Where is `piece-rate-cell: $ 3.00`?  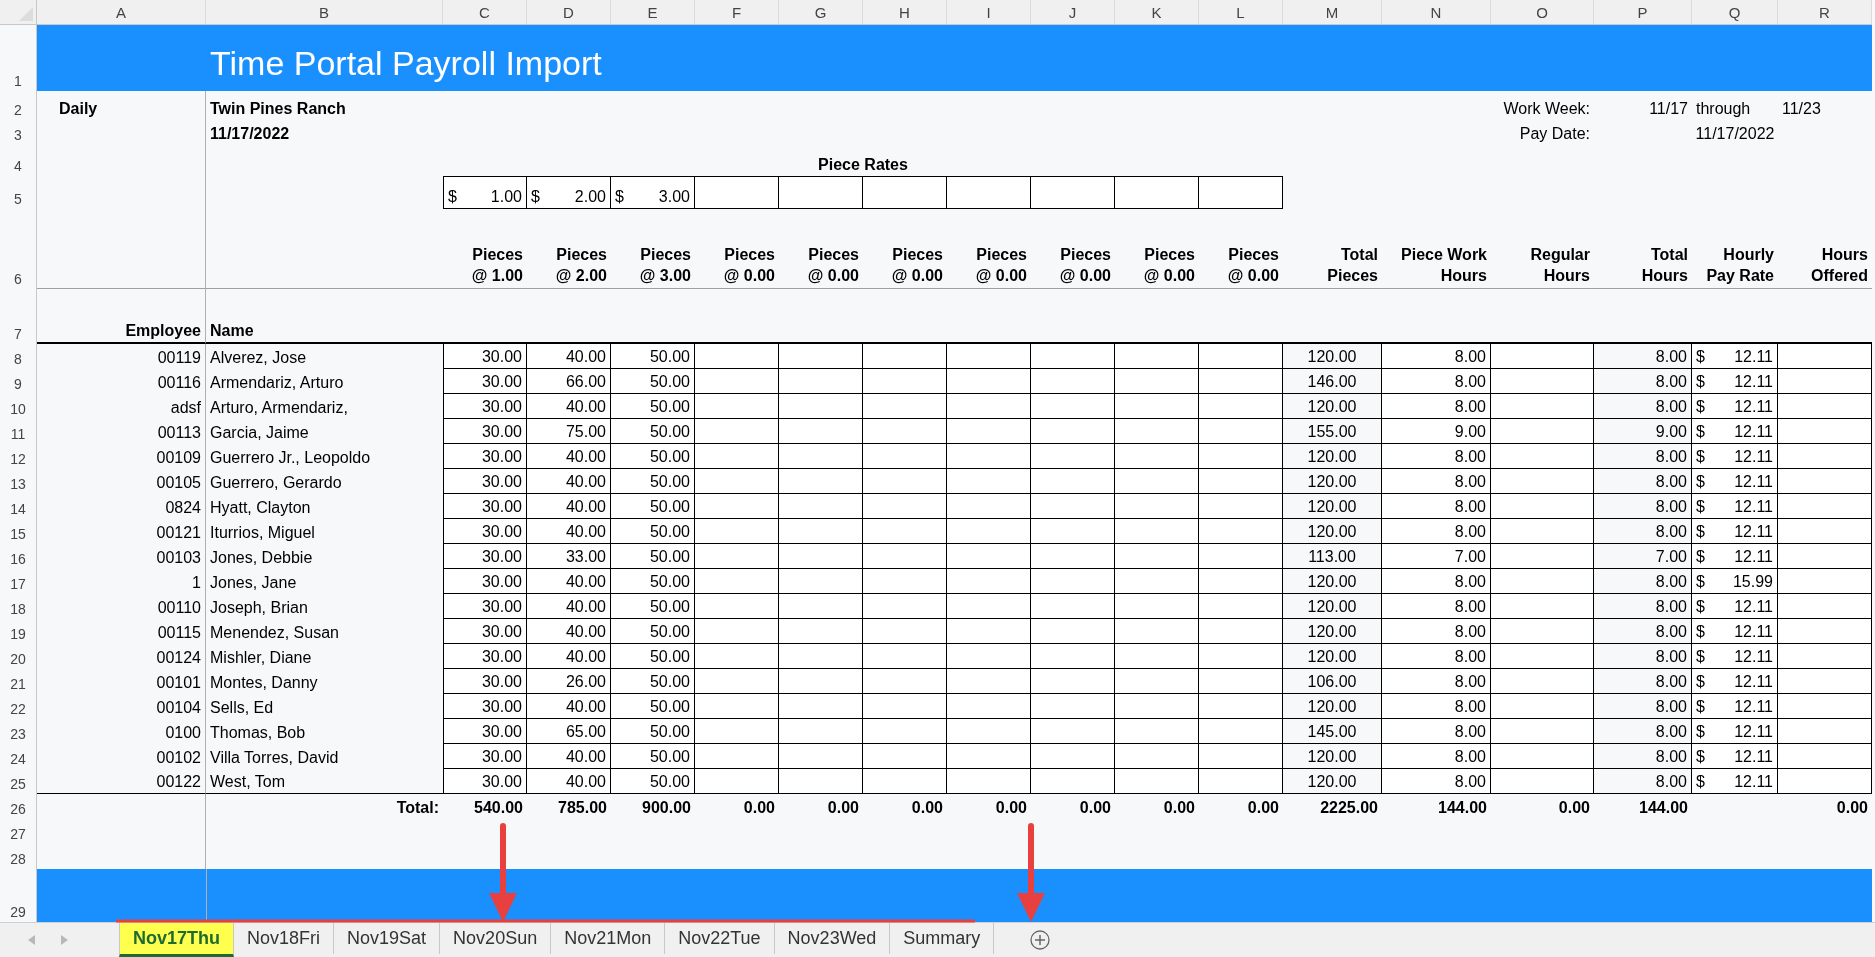
piece-rate-cell: $ 3.00 is located at coordinates (653, 192).